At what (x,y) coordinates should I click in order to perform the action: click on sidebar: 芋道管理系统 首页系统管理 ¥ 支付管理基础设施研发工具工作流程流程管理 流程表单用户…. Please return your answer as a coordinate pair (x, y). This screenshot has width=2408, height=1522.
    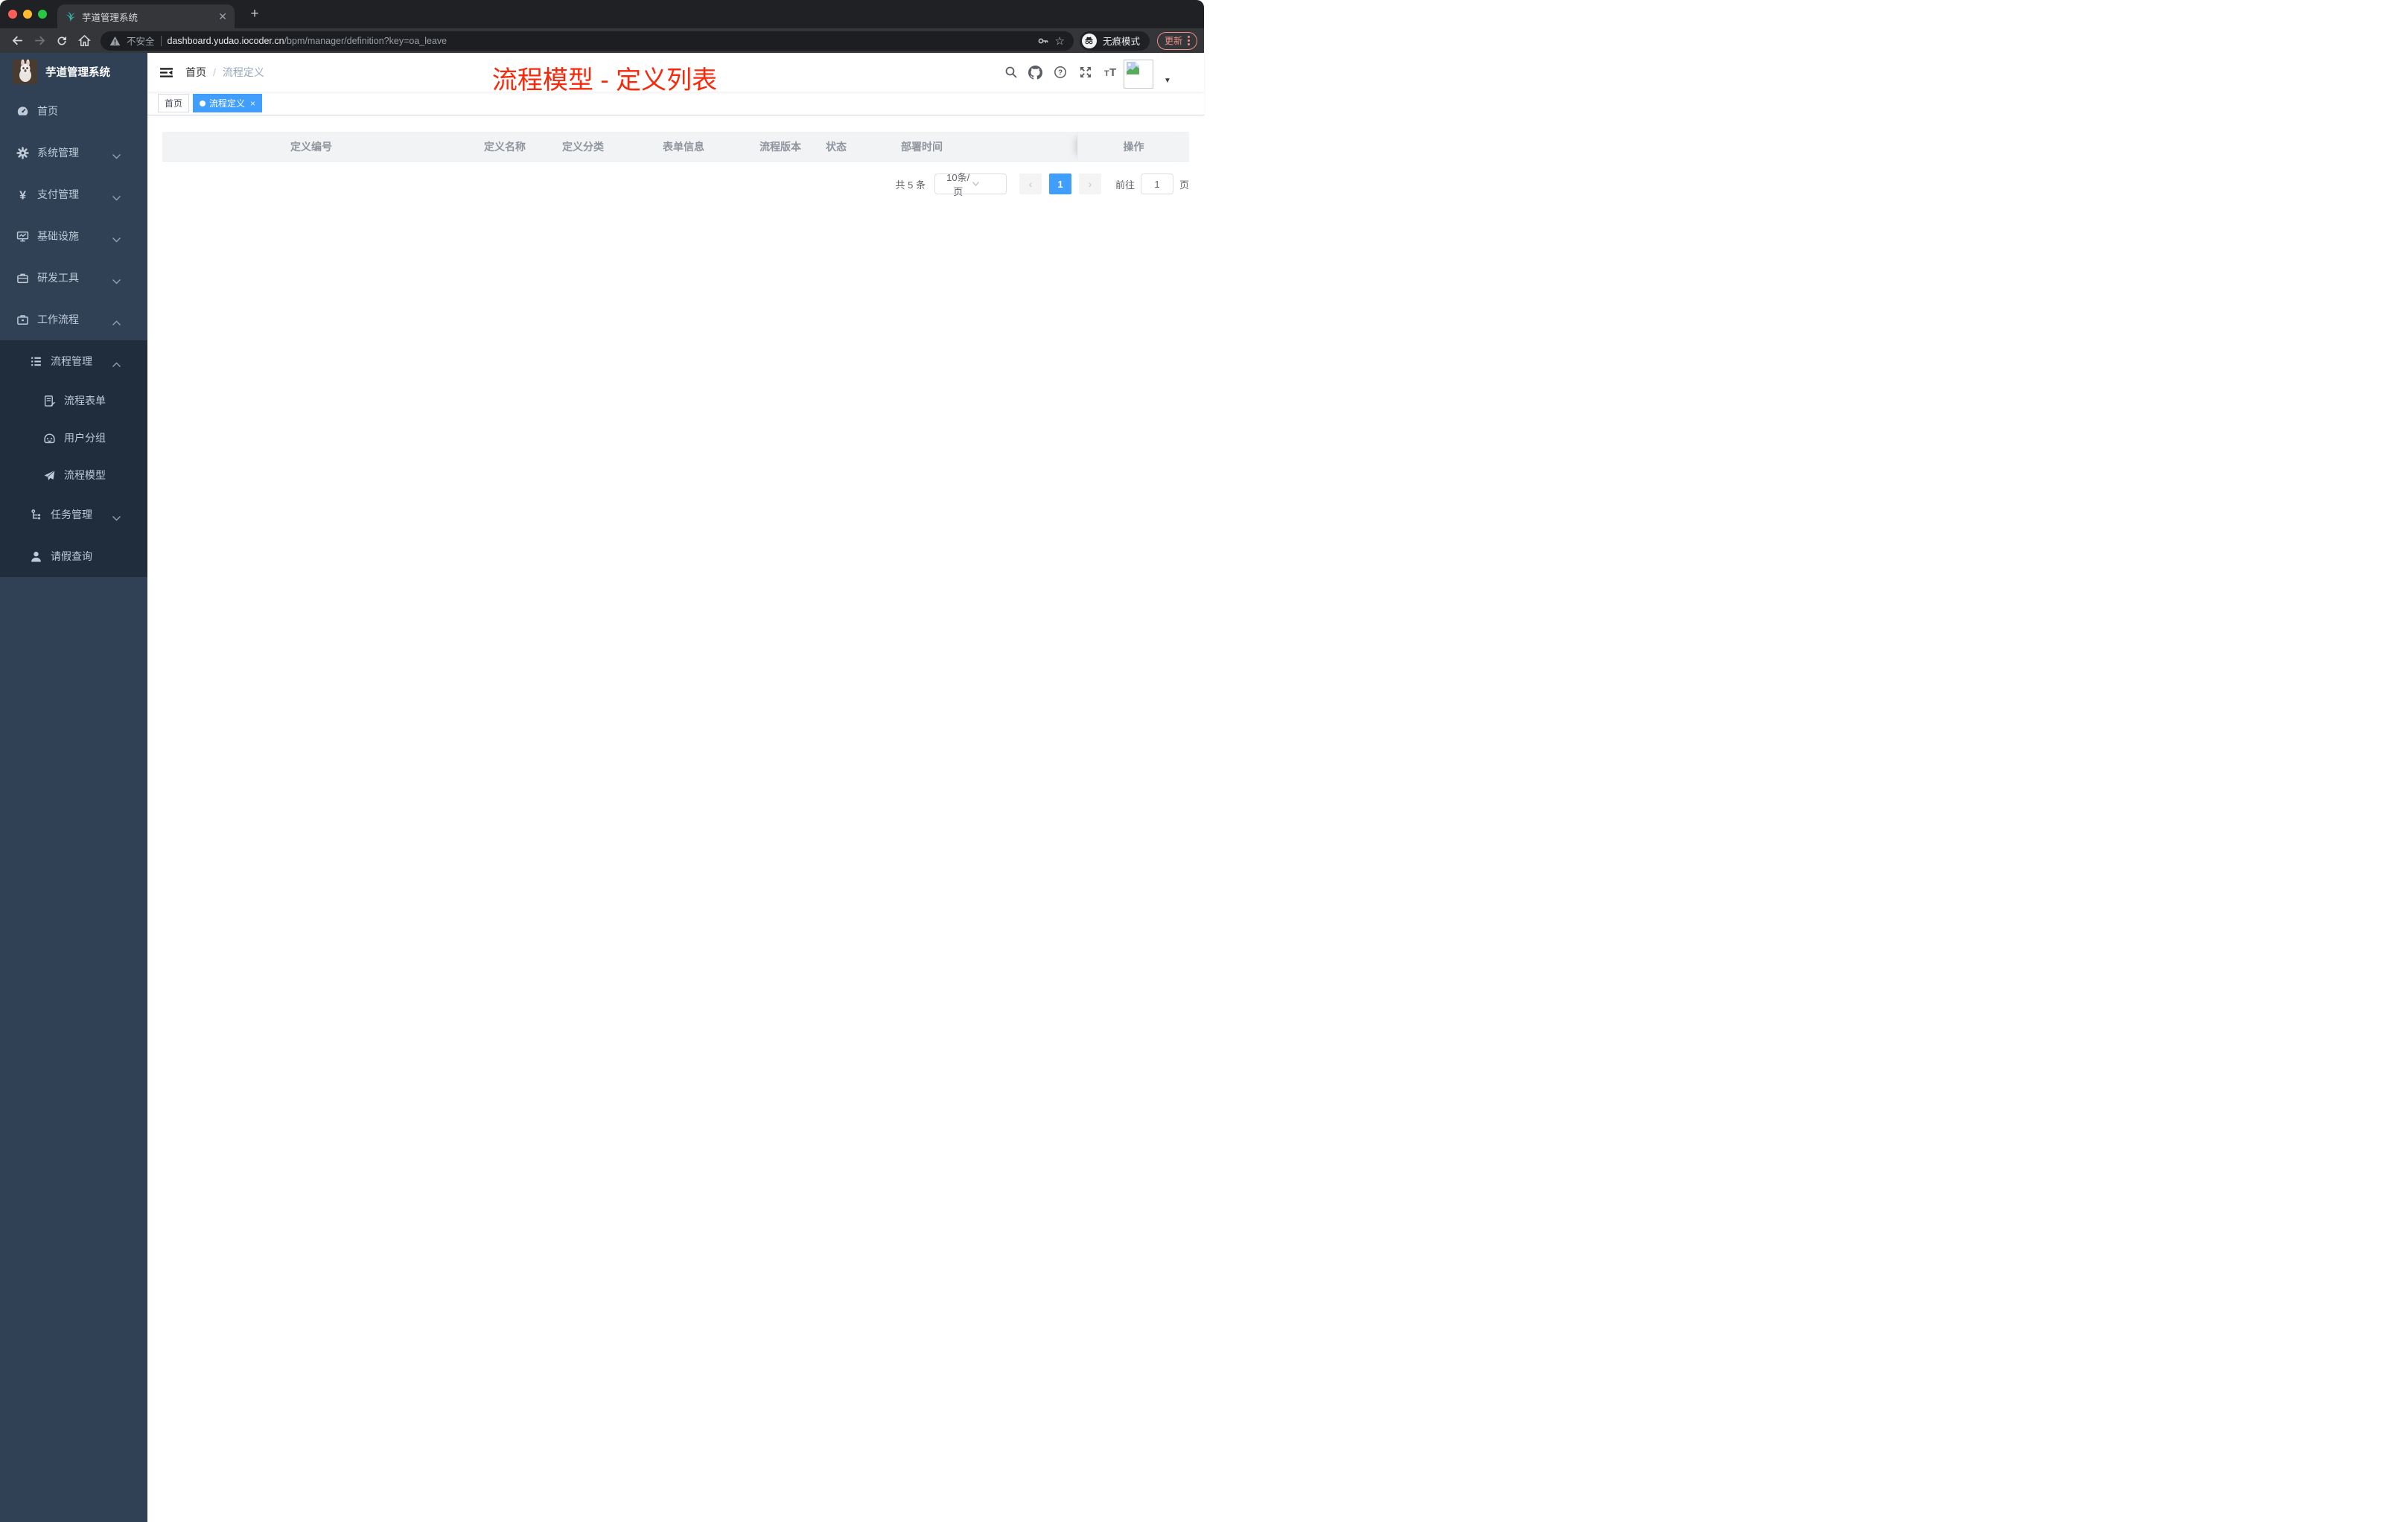
    Looking at the image, I should click on (73, 787).